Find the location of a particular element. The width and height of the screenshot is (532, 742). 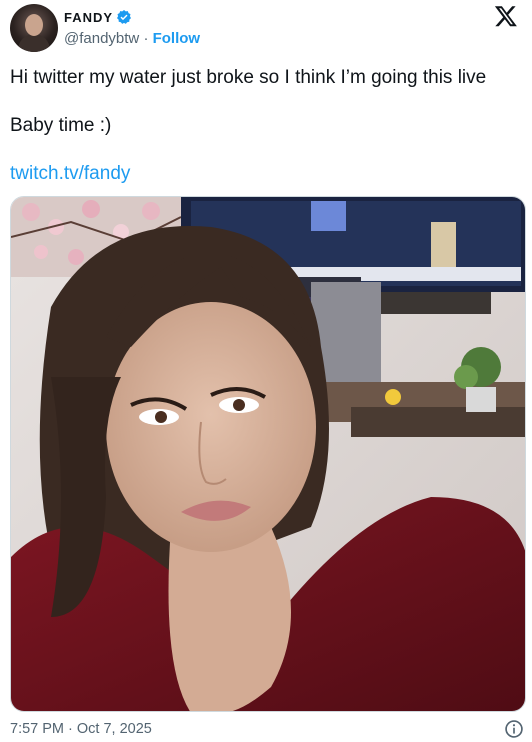

tweet-timestamp: 7:57 PM · Oct 7, 2025 is located at coordinates (81, 729).